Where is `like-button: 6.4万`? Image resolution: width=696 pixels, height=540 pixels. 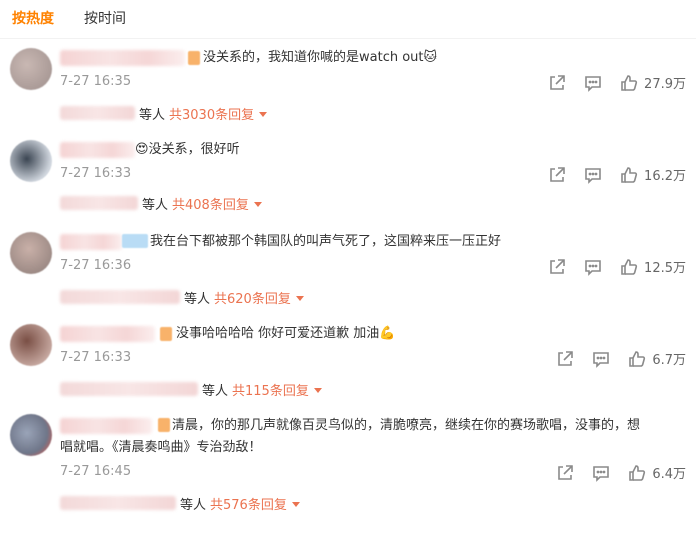
like-button: 6.4万 is located at coordinates (657, 472).